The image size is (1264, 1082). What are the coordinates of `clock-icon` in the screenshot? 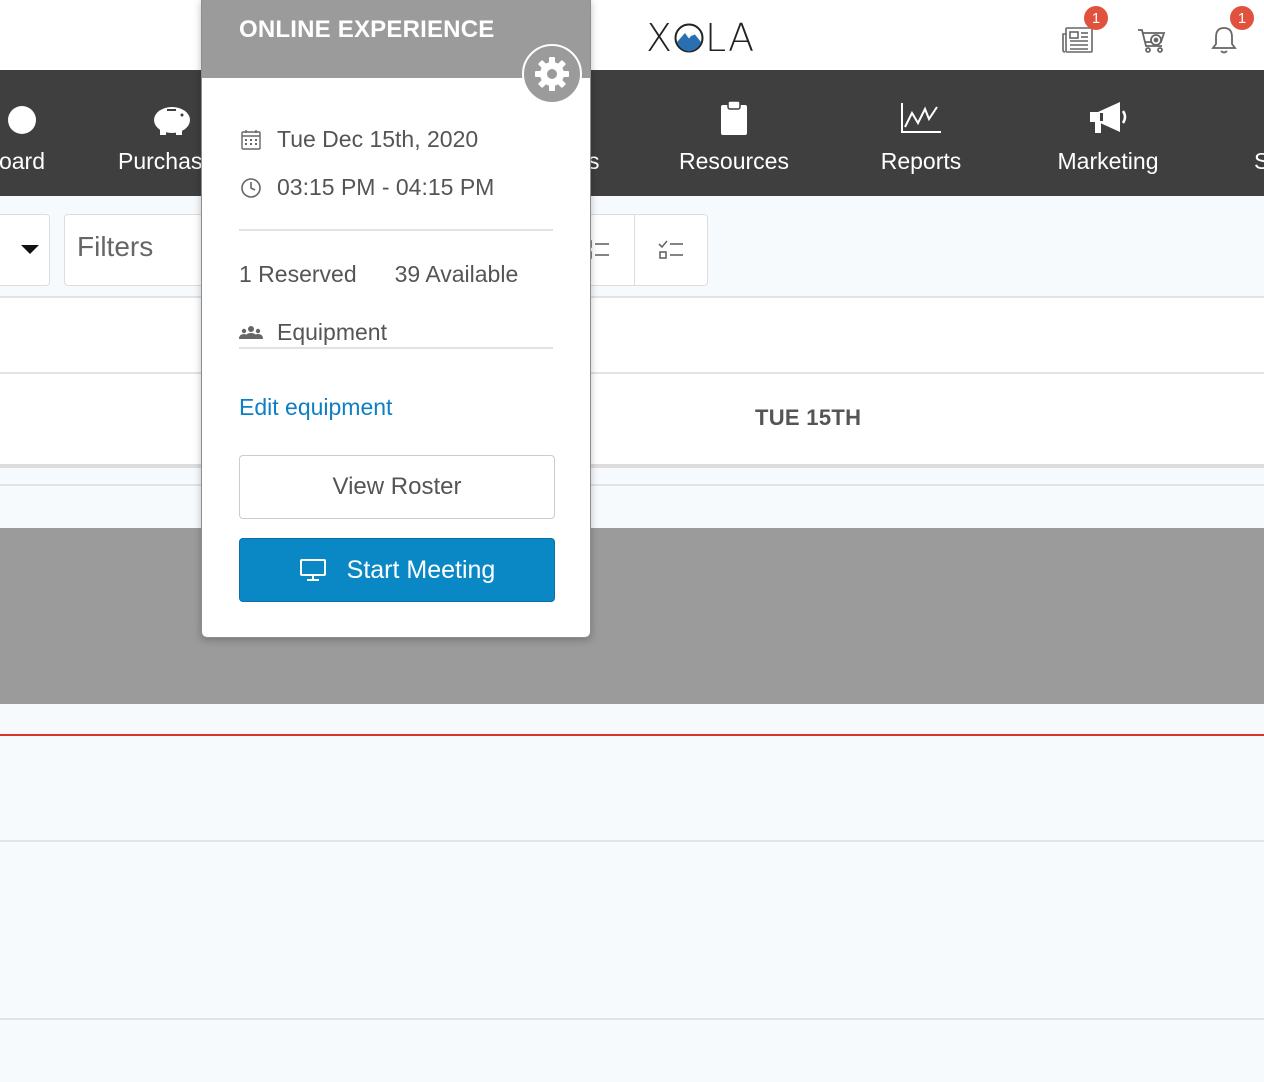 It's located at (251, 188).